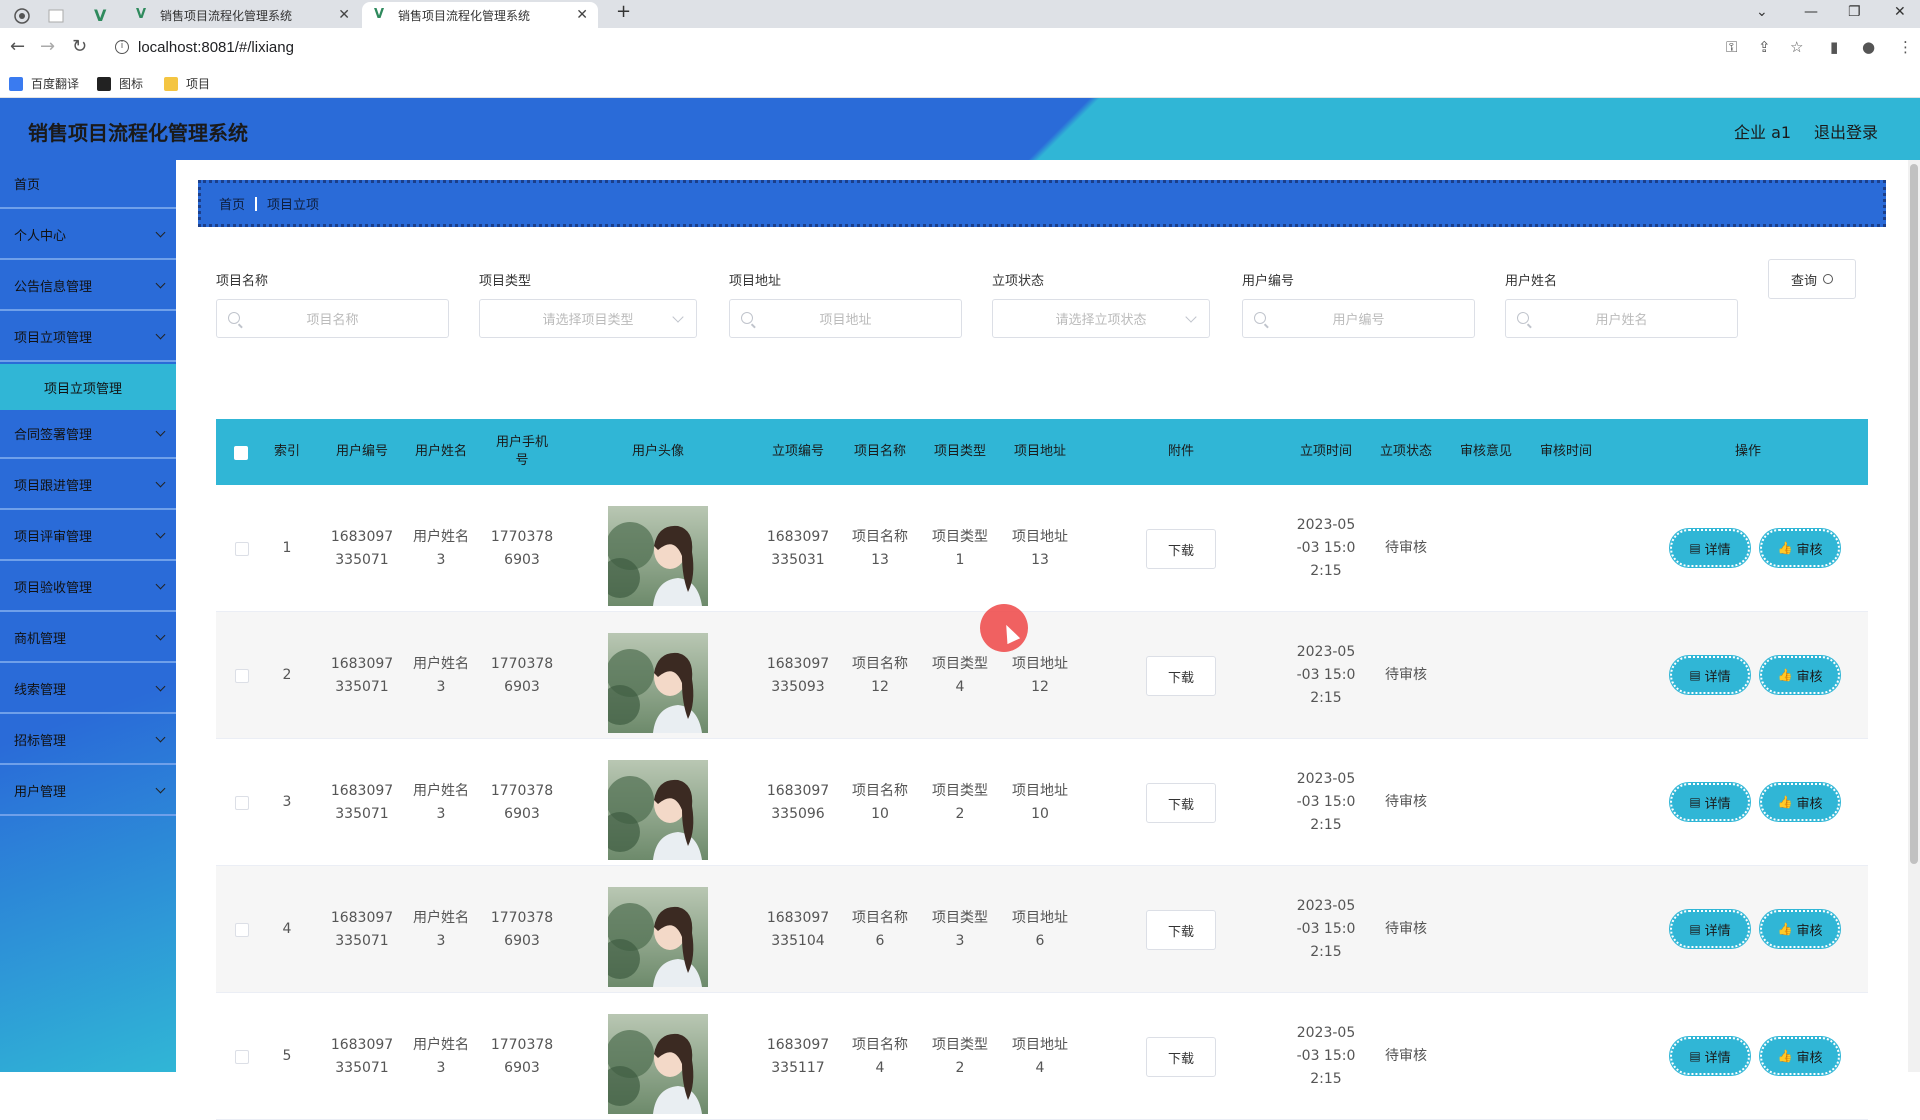  What do you see at coordinates (120, 83) in the screenshot?
I see `bookmark-icons: 图标` at bounding box center [120, 83].